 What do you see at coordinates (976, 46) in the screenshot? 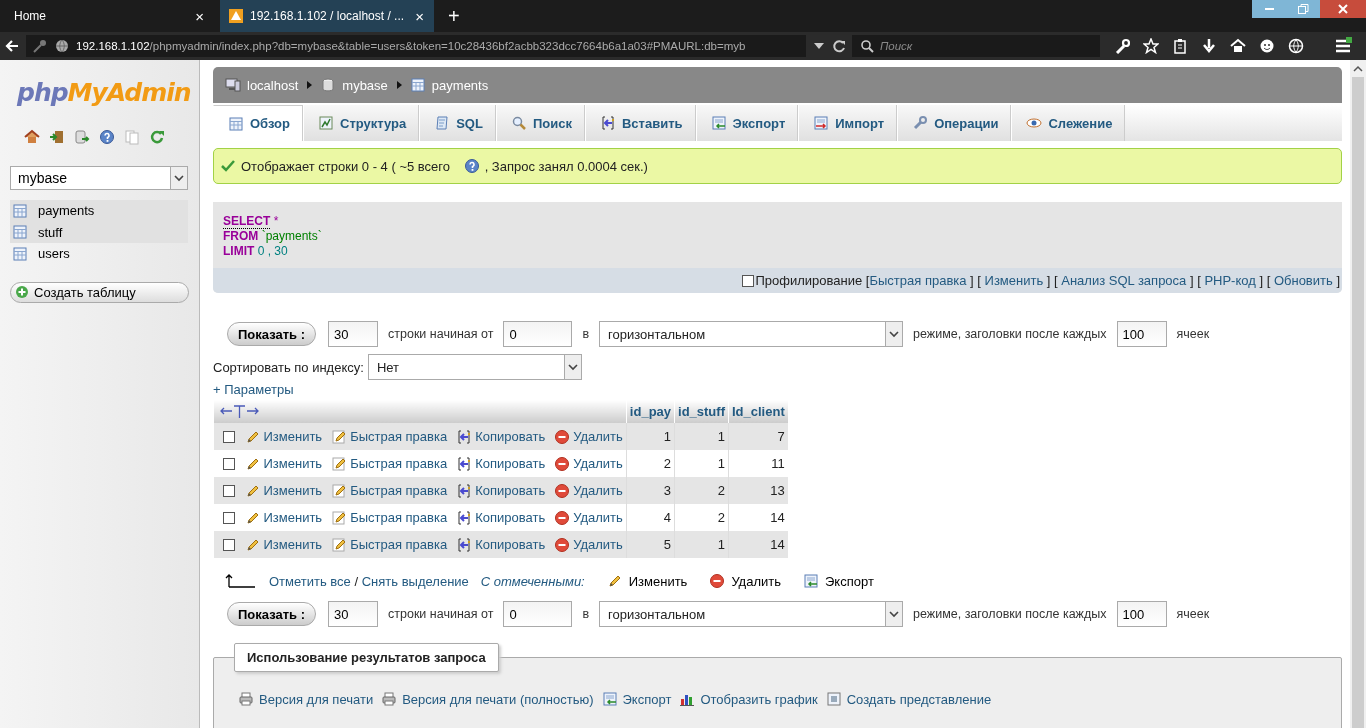
I see `search-field: Поиск` at bounding box center [976, 46].